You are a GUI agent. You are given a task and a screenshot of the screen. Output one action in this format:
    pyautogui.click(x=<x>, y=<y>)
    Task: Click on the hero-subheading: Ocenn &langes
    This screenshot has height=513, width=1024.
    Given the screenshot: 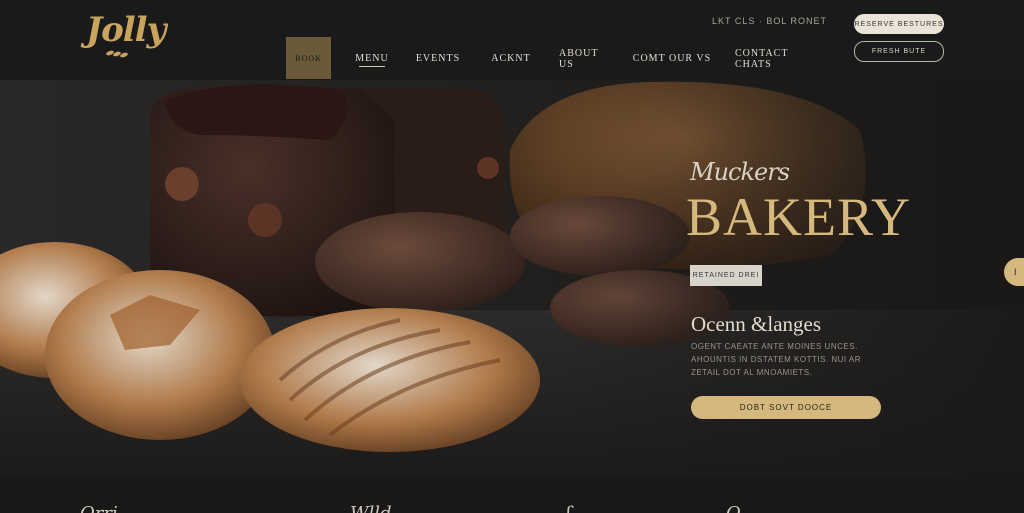 What is the action you would take?
    pyautogui.click(x=756, y=324)
    